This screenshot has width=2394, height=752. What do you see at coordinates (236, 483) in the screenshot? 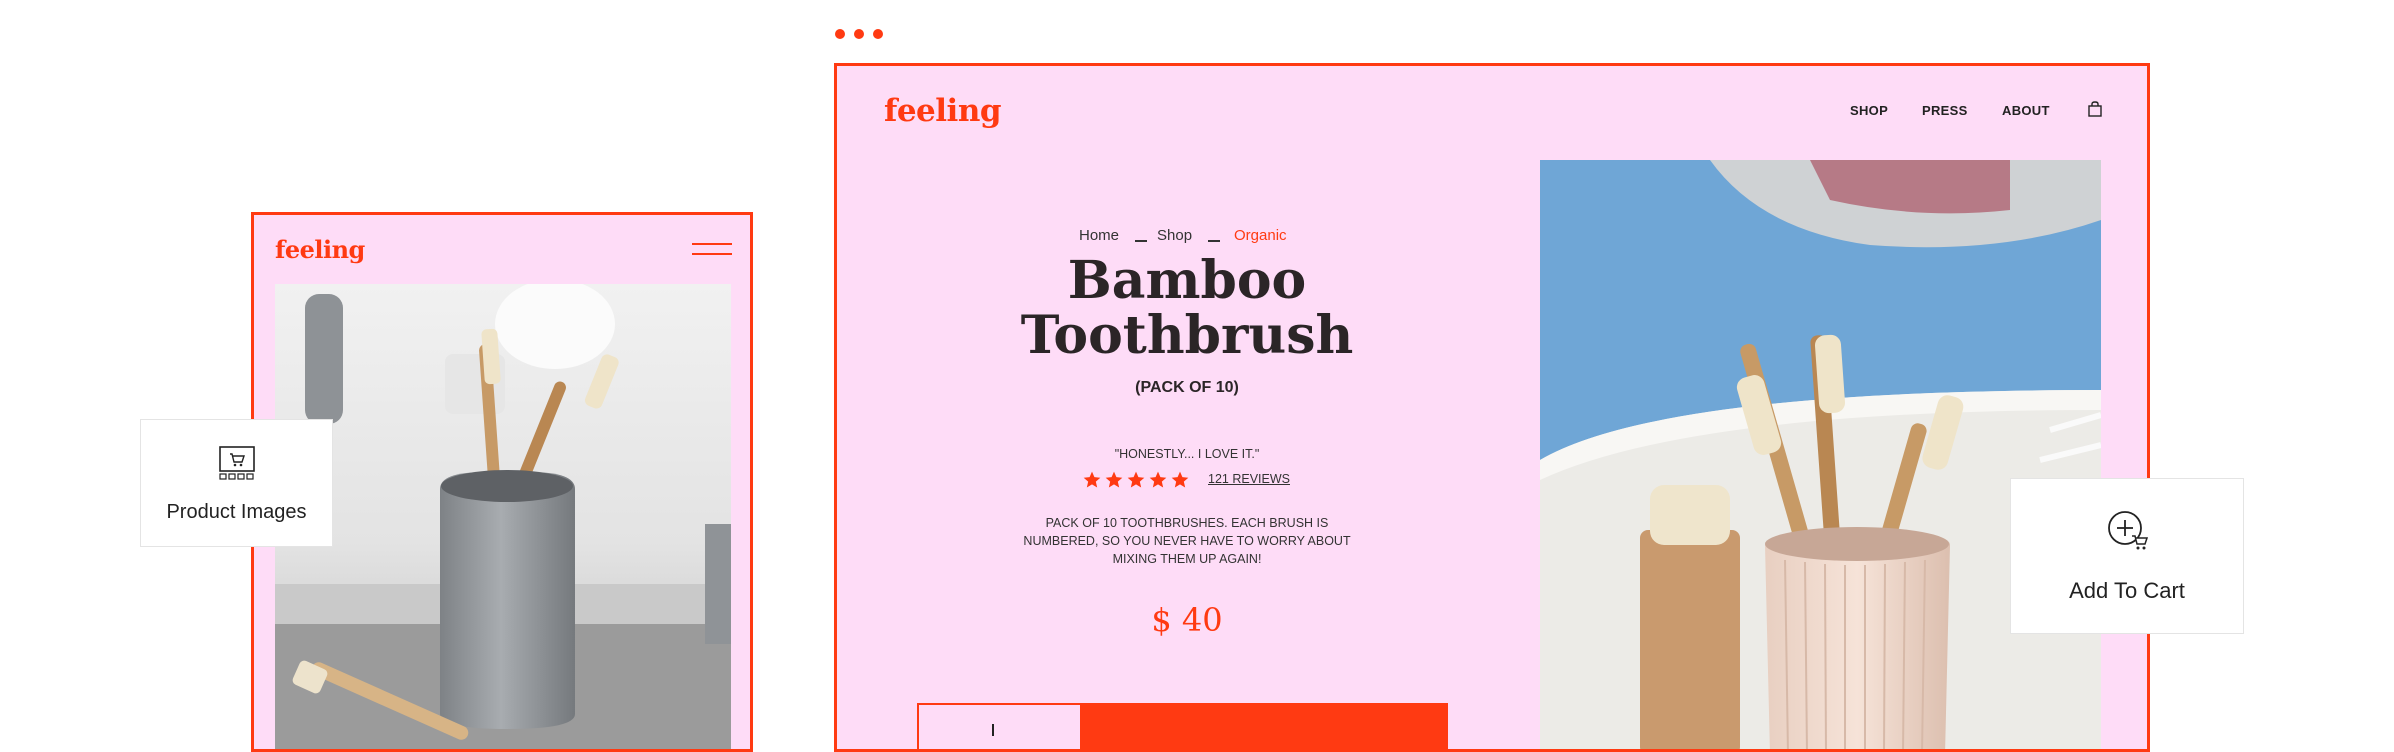
I see `product-images-card: Product Images` at bounding box center [236, 483].